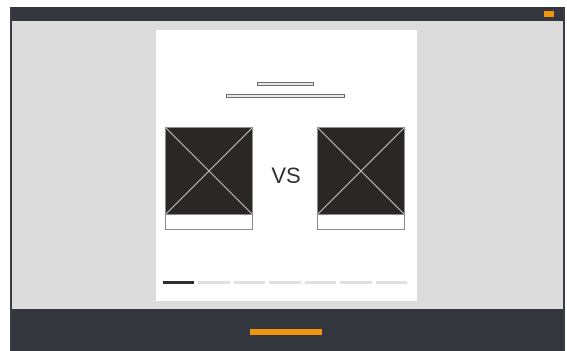  Describe the element at coordinates (285, 84) in the screenshot. I see `title-placeholder` at that location.